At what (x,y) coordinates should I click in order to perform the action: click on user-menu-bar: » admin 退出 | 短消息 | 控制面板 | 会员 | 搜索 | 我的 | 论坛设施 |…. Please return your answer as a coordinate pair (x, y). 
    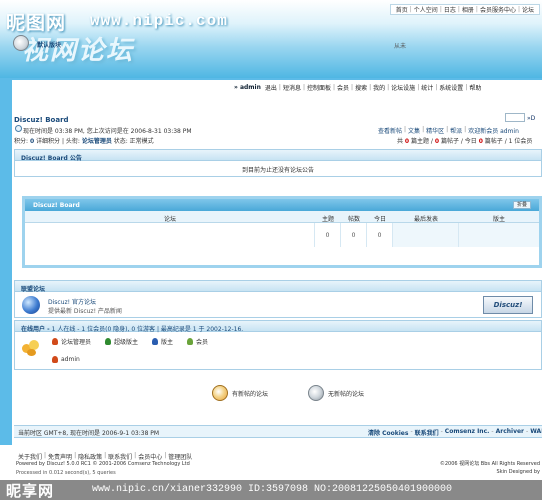
    Looking at the image, I should click on (357, 87).